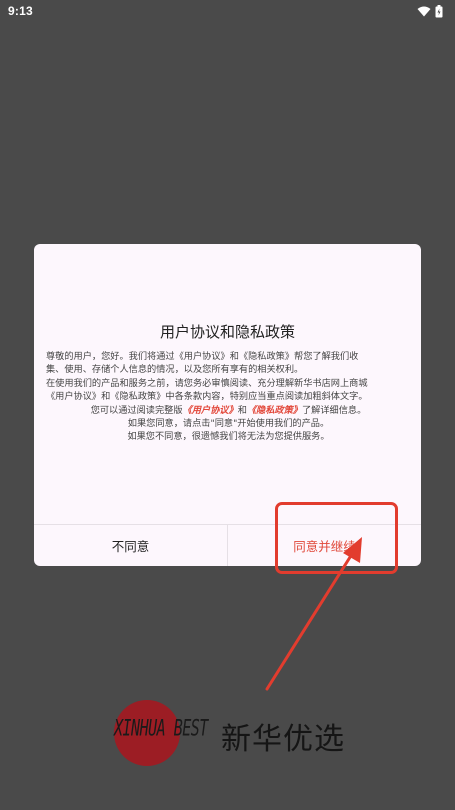 The height and width of the screenshot is (810, 455). I want to click on body-line: 在使用我们的产品和服务之前，请您务必审慎阅读、充分理解新华书店网上商城, so click(207, 383).